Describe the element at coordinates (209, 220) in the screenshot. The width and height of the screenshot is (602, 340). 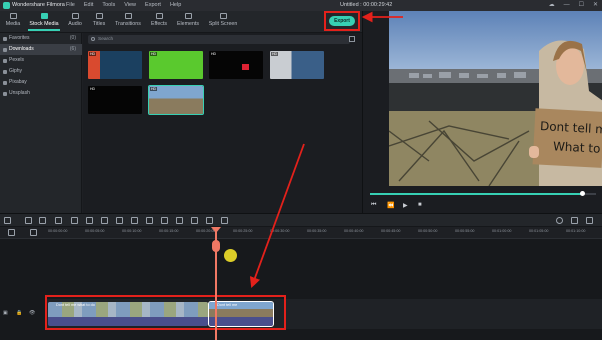
I see `audio-mix-icon` at that location.